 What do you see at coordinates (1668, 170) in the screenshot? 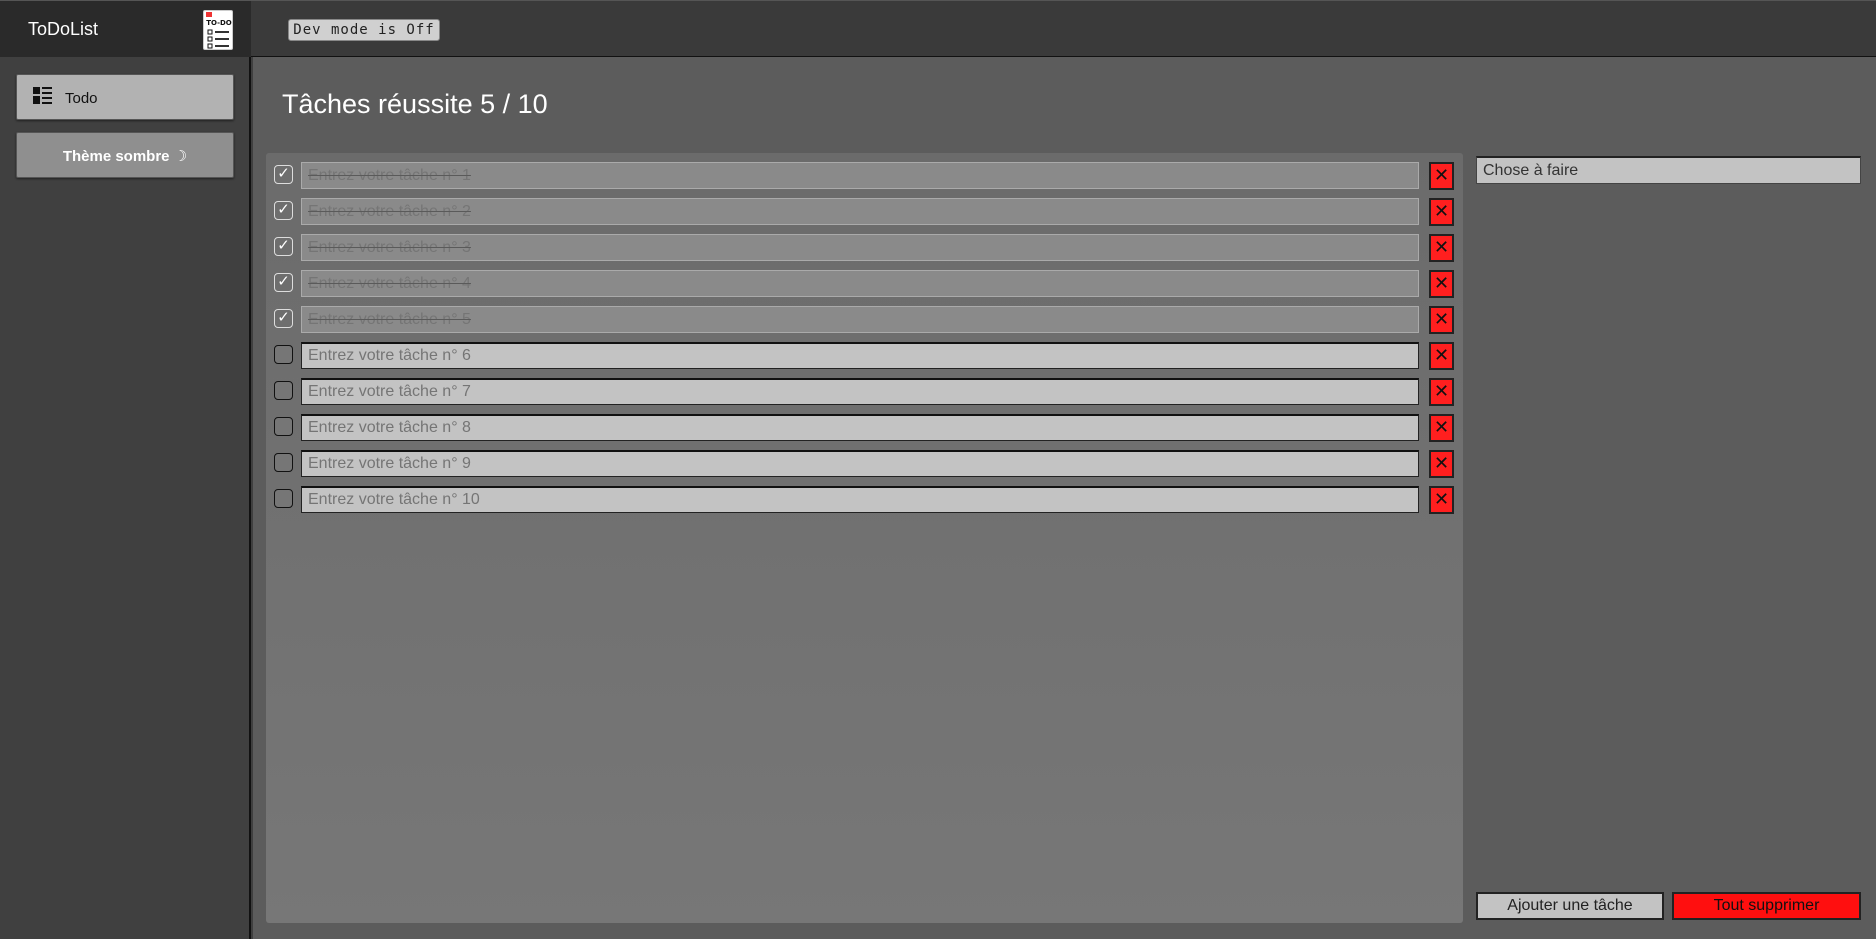
I see `new-task-input` at bounding box center [1668, 170].